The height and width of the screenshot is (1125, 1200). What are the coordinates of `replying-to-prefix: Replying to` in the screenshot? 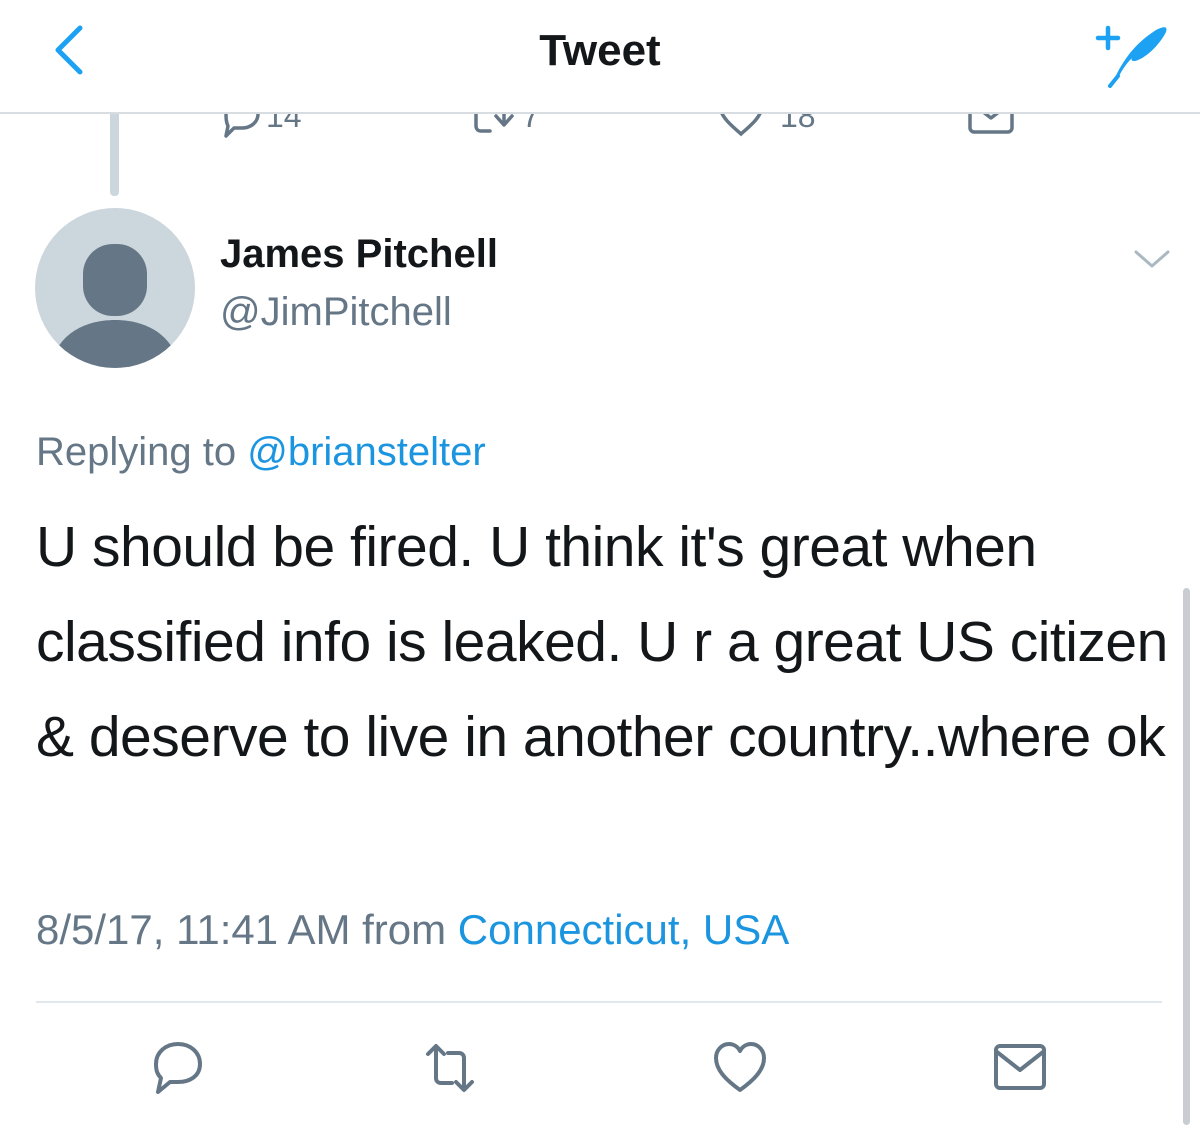 It's located at (136, 452).